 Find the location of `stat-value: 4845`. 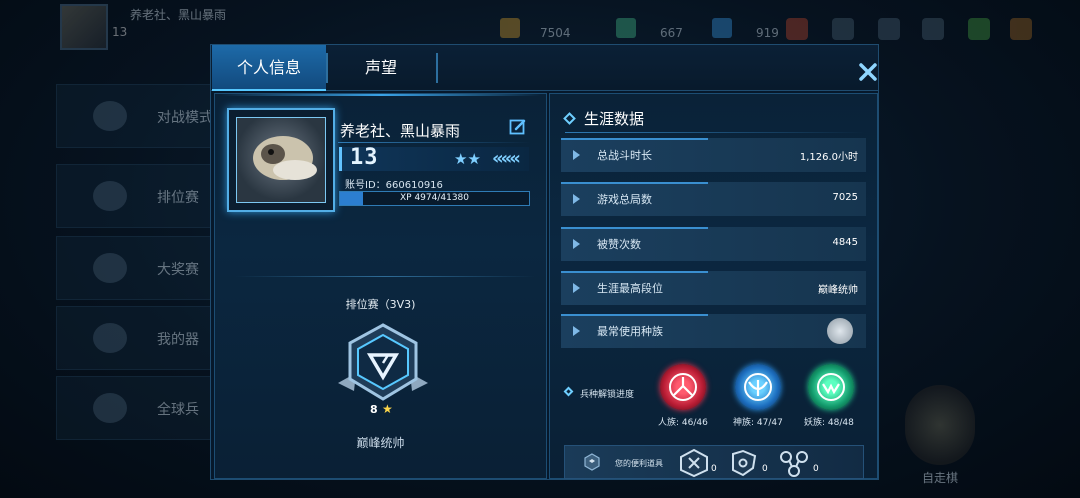

stat-value: 4845 is located at coordinates (845, 242).